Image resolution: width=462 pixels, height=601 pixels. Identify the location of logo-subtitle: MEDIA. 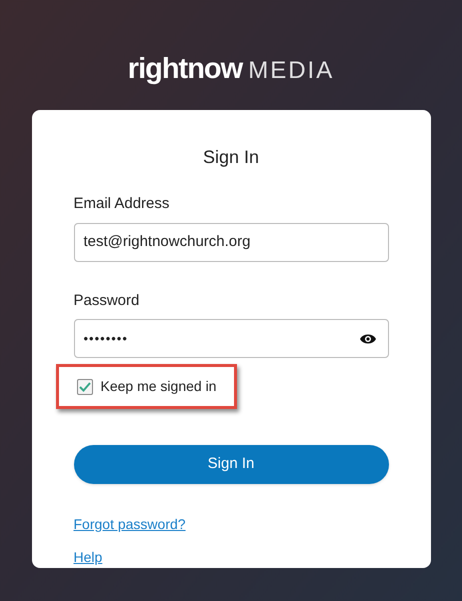
(291, 71).